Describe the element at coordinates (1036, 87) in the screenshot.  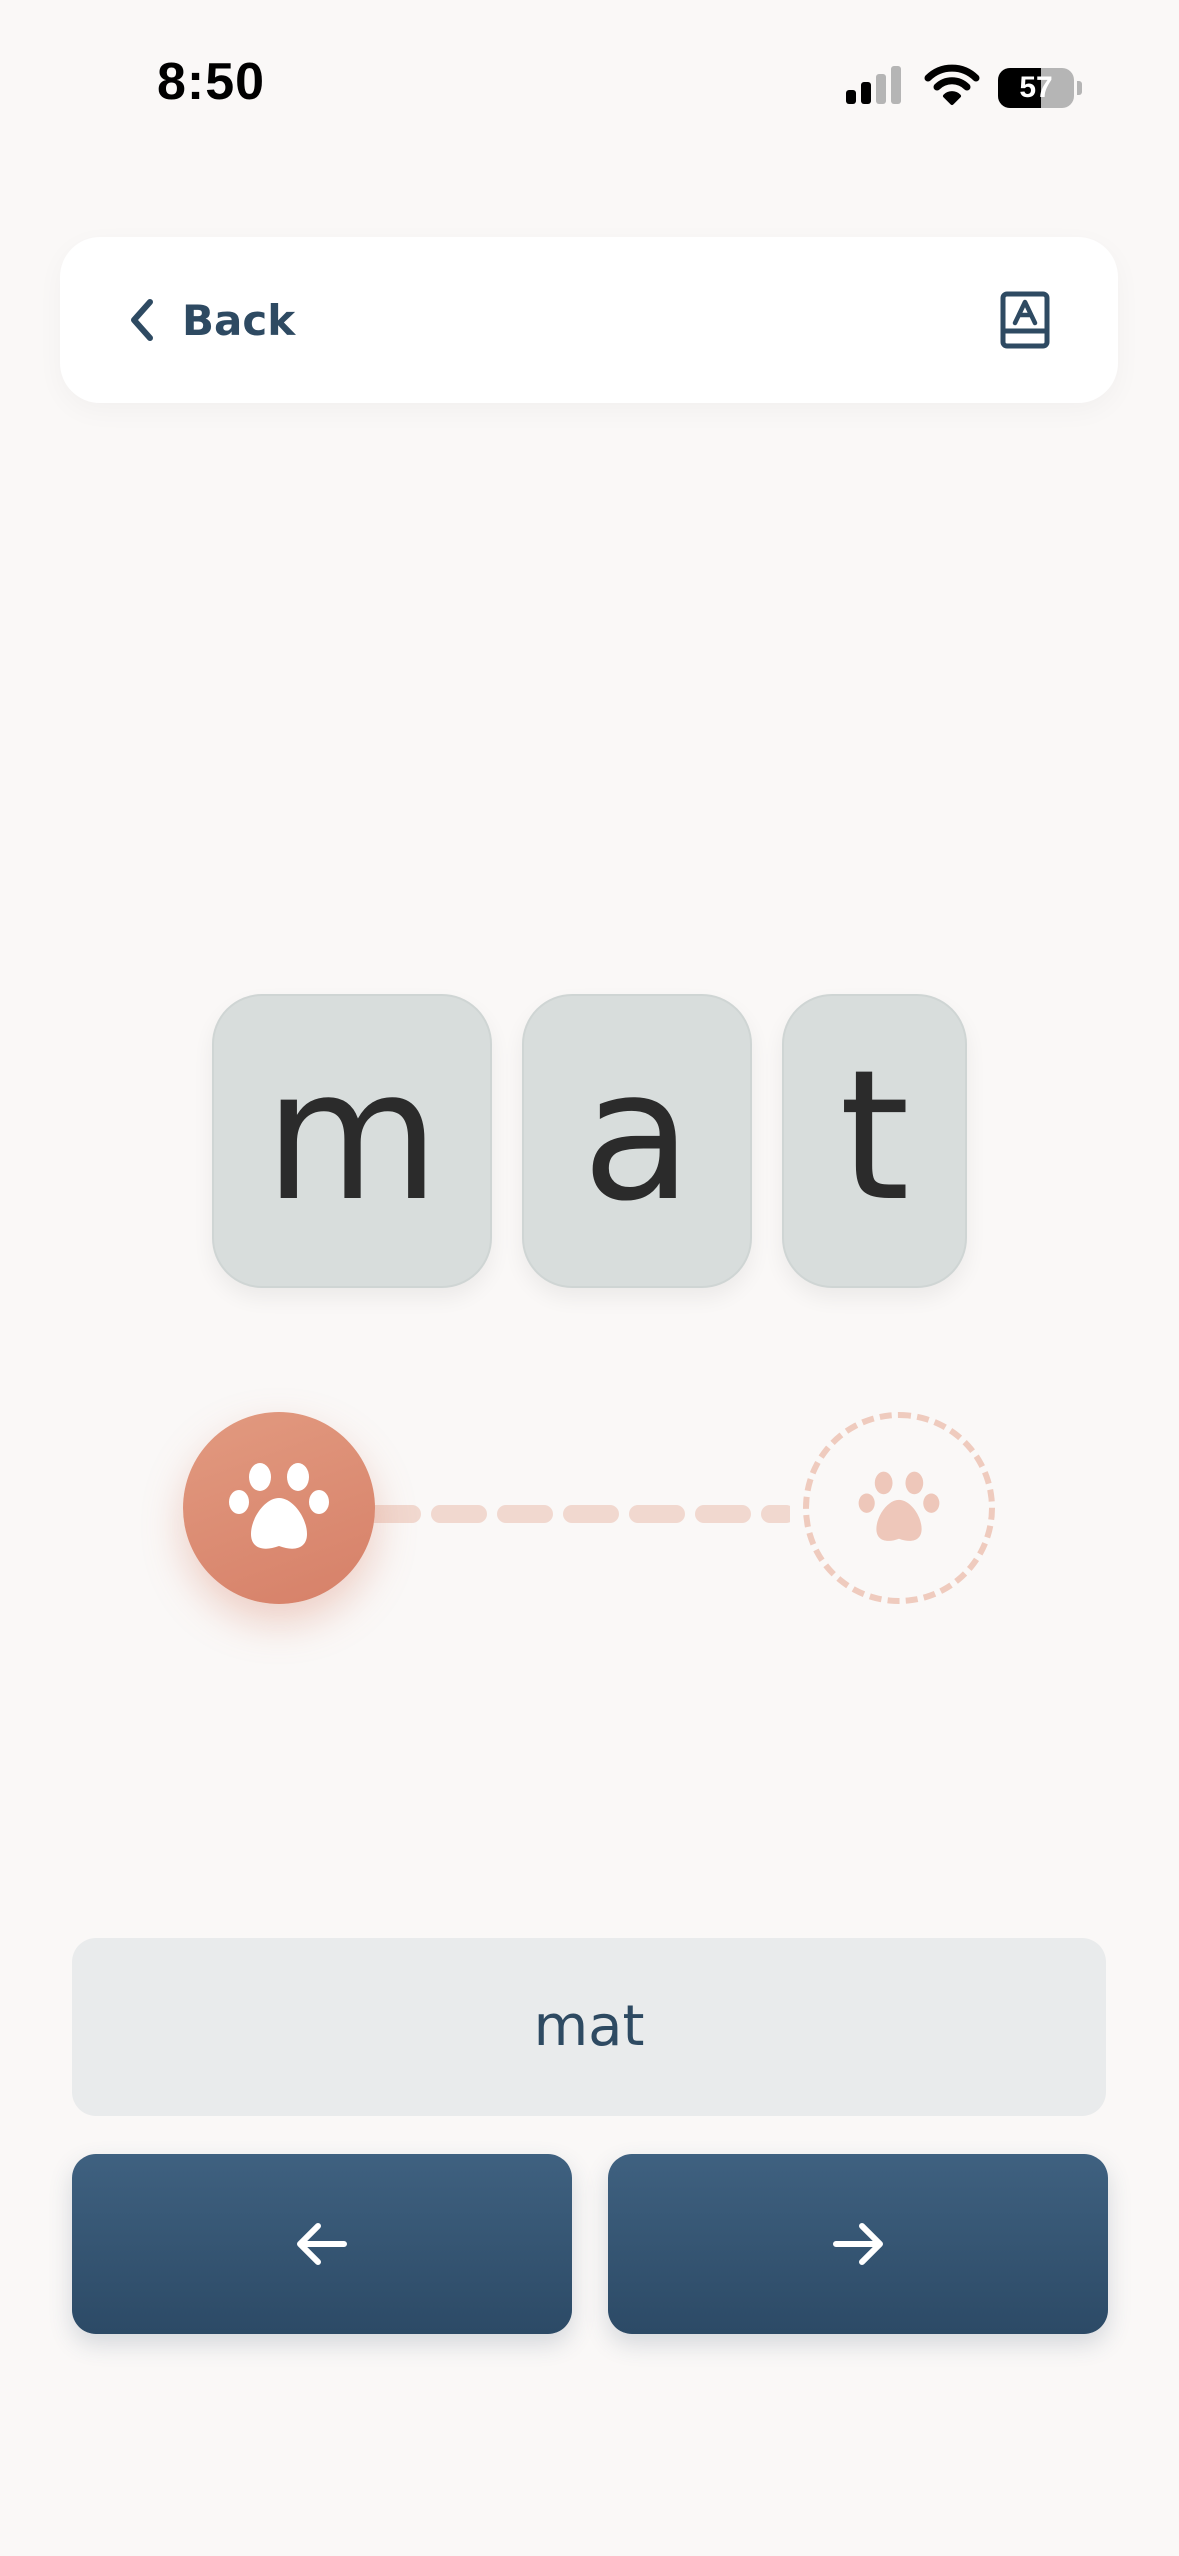
I see `battery-level: 57` at that location.